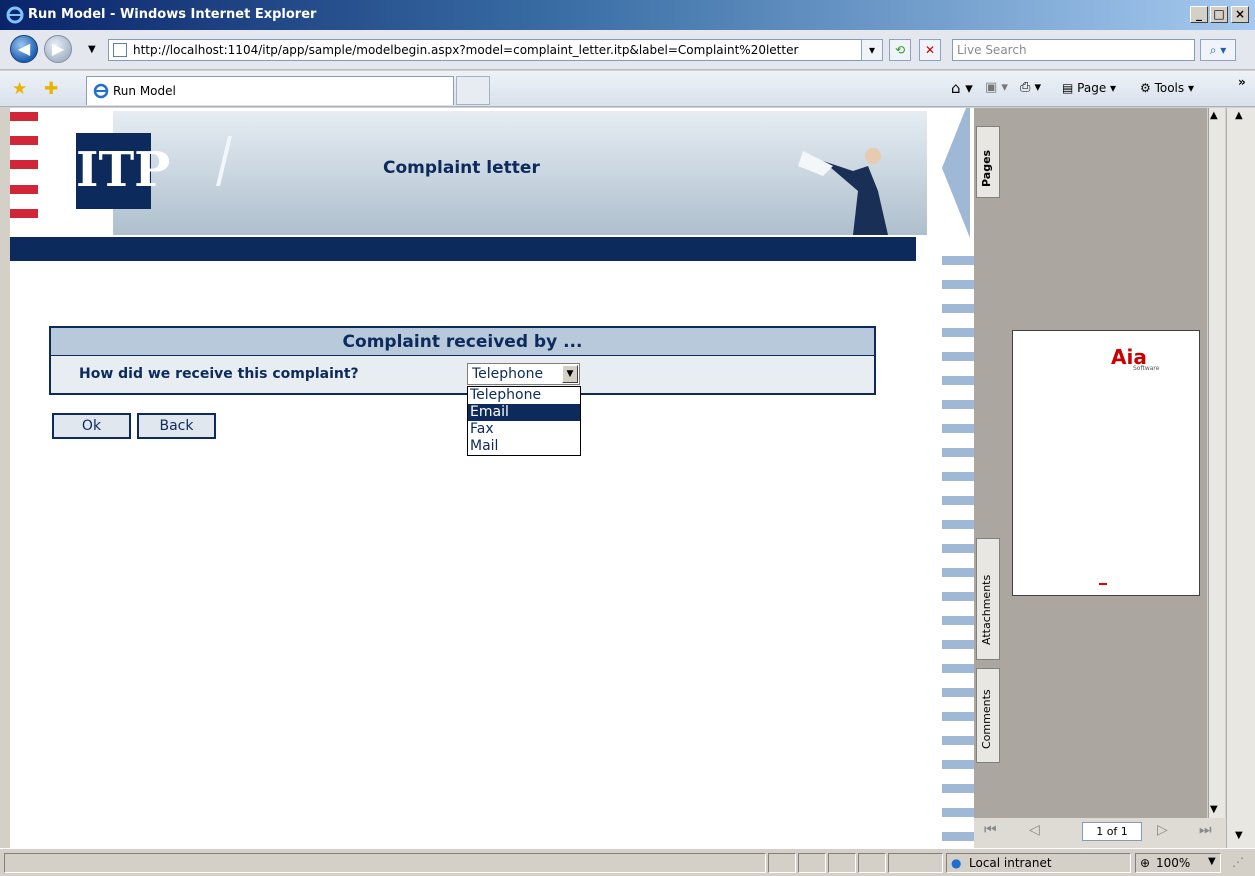 The width and height of the screenshot is (1255, 876). I want to click on zoom-label: 100%, so click(1173, 863).